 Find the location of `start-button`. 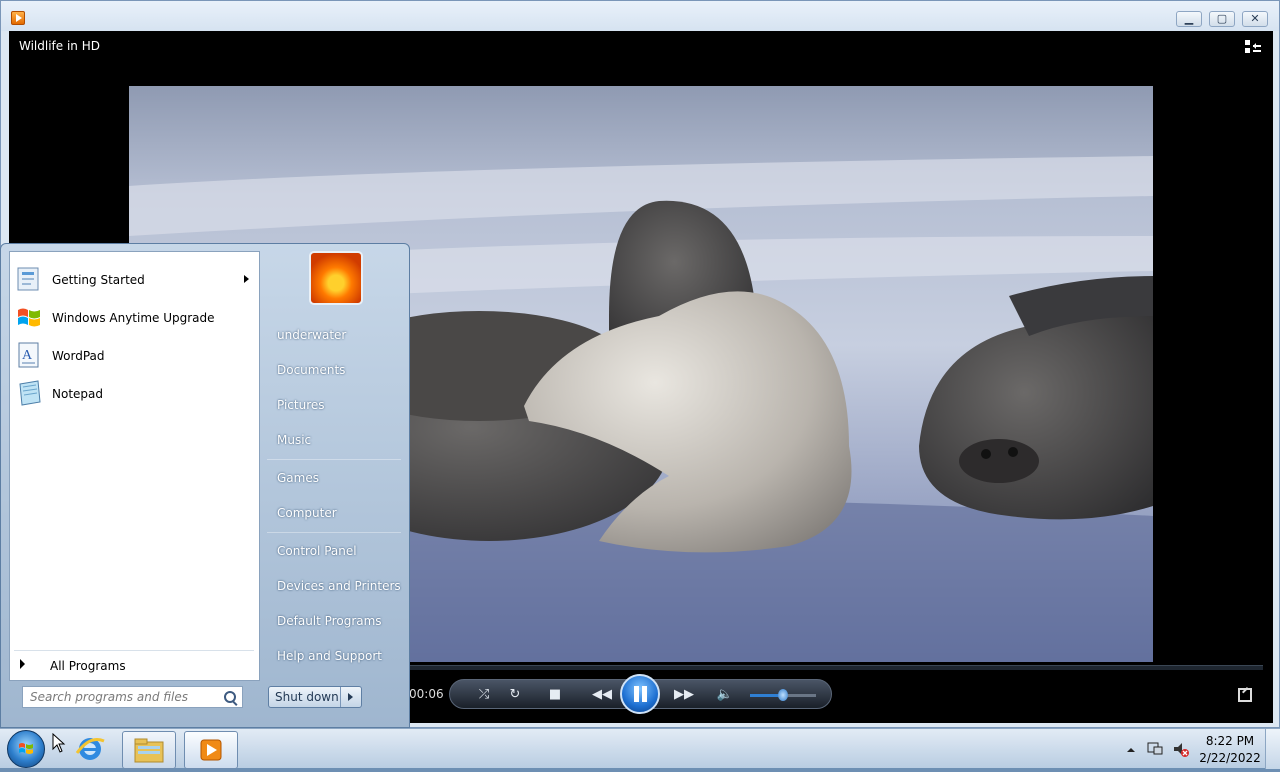

start-button is located at coordinates (26, 749).